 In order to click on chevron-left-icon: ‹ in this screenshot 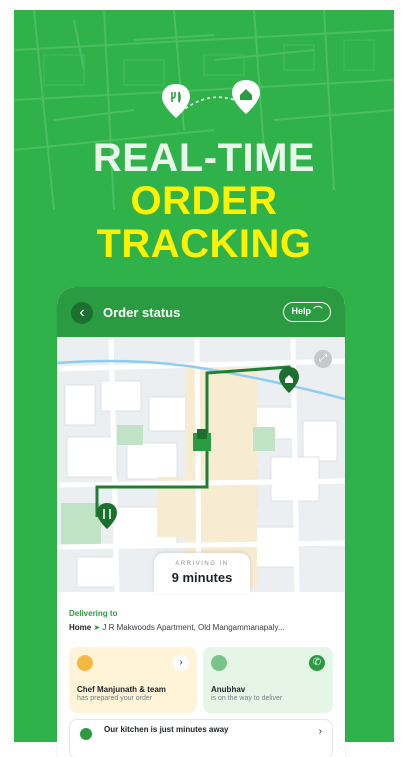, I will do `click(82, 312)`.